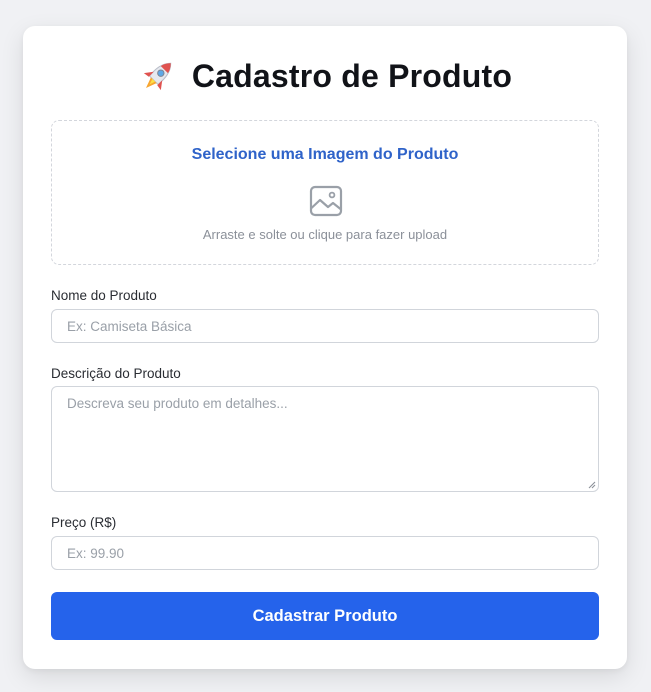 Image resolution: width=651 pixels, height=692 pixels. Describe the element at coordinates (157, 76) in the screenshot. I see `rocket-icon` at that location.